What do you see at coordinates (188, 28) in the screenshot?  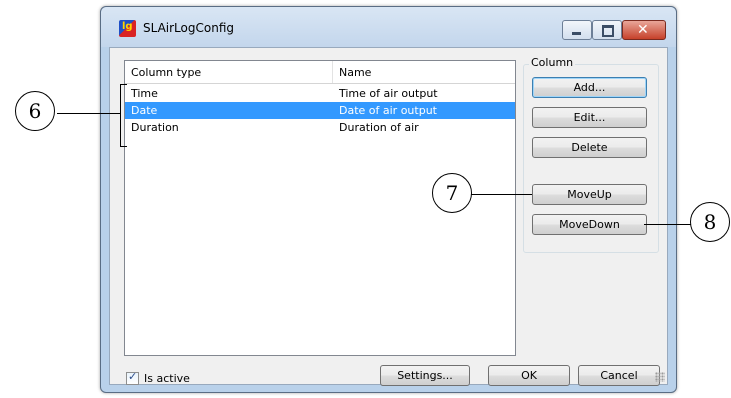 I see `window-title: SLAirLogConfig` at bounding box center [188, 28].